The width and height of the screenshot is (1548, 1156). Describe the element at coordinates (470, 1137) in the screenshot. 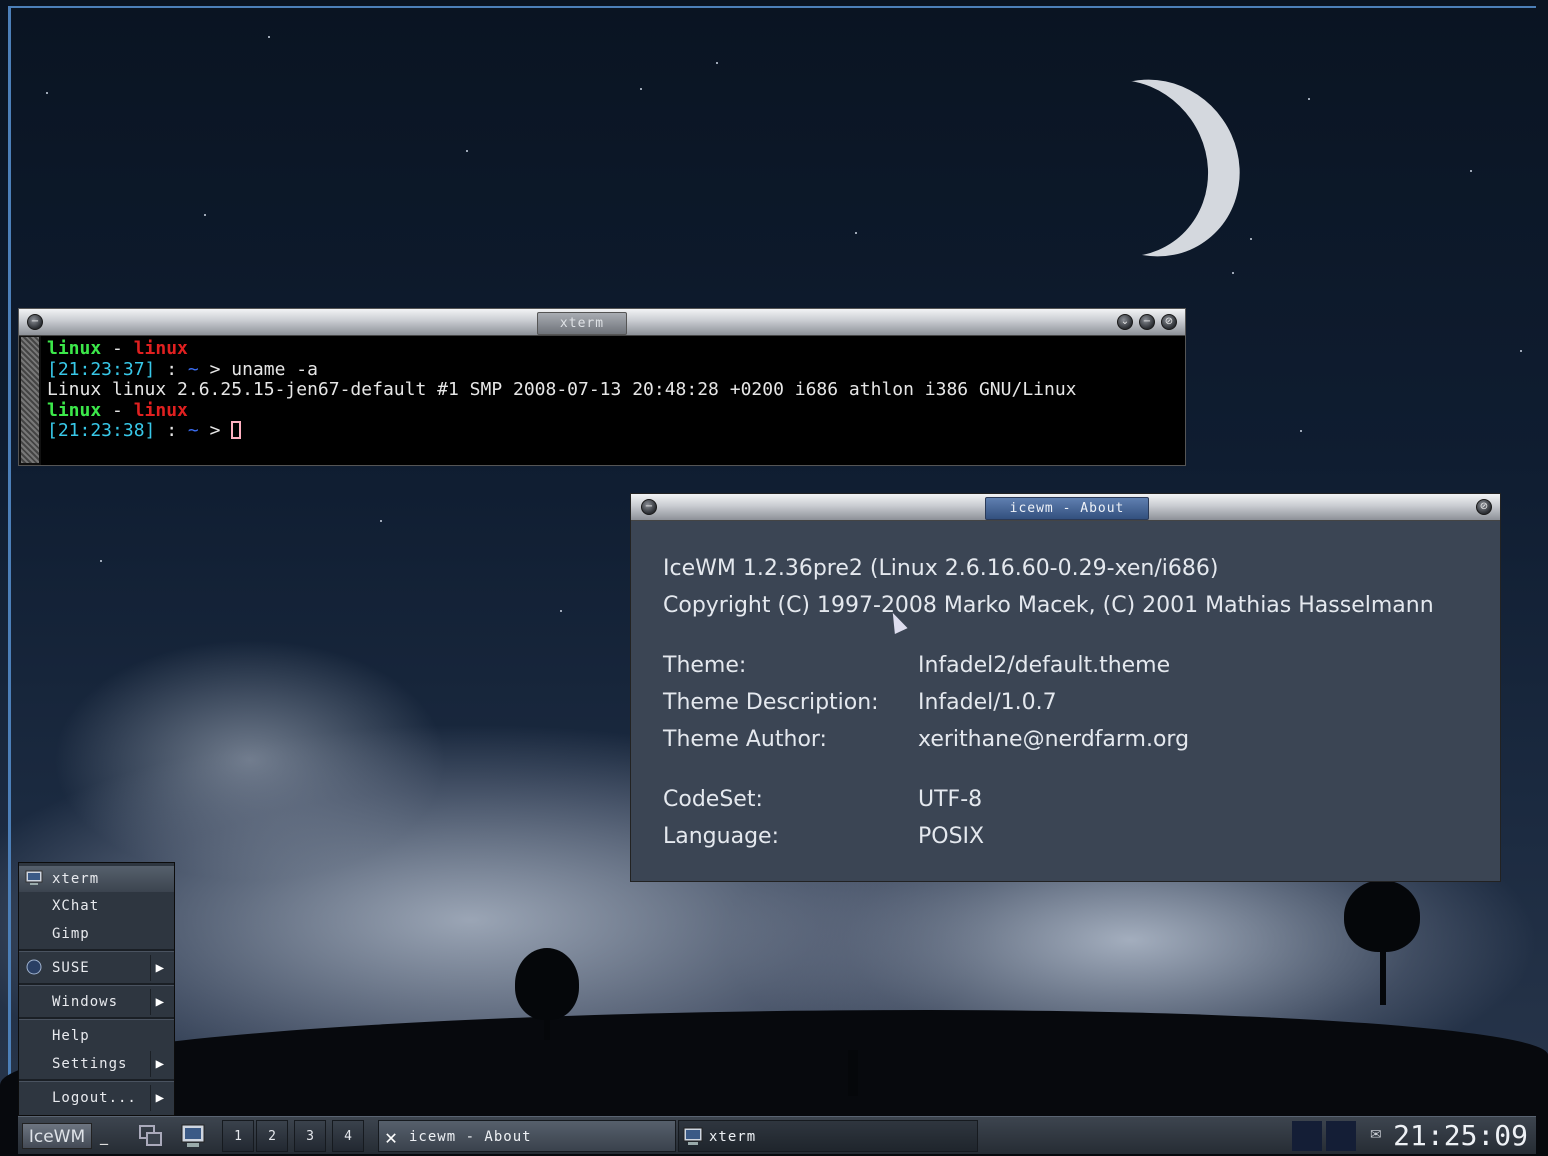

I see `task-label: icewm - About` at that location.